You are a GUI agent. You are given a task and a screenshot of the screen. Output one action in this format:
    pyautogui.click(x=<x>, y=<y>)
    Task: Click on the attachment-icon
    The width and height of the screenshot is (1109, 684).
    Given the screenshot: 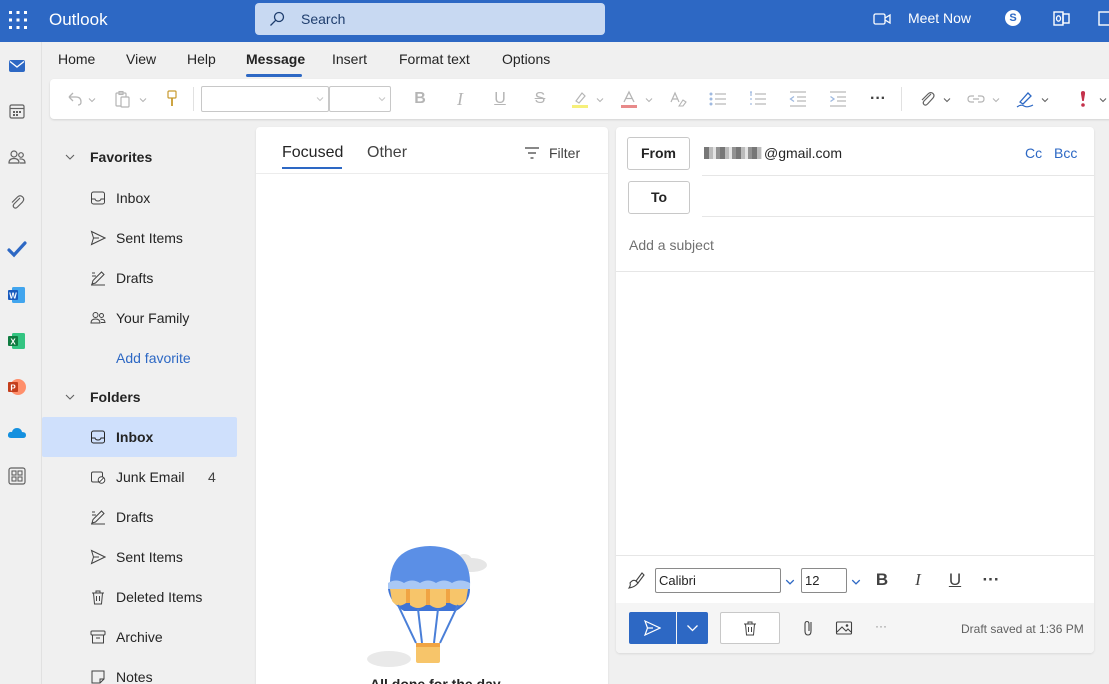 What is the action you would take?
    pyautogui.click(x=17, y=203)
    